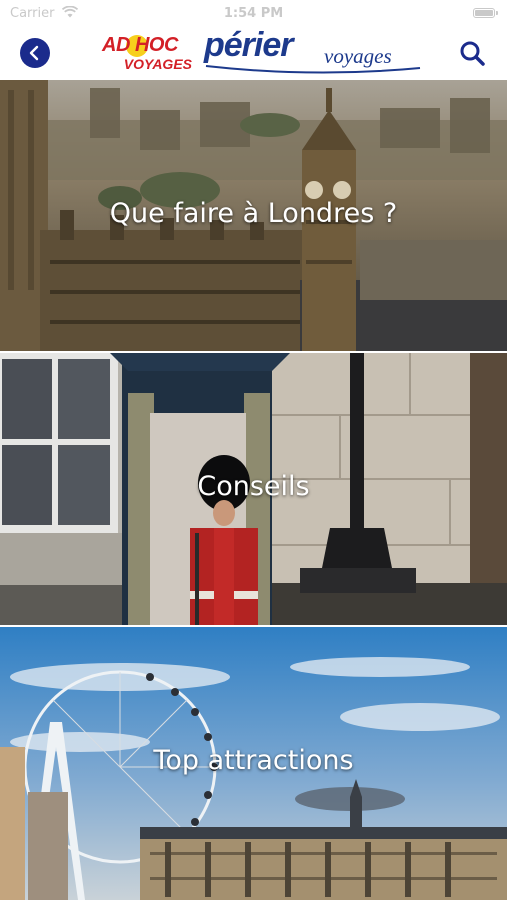  Describe the element at coordinates (253, 486) in the screenshot. I see `card-title: Conseils` at that location.